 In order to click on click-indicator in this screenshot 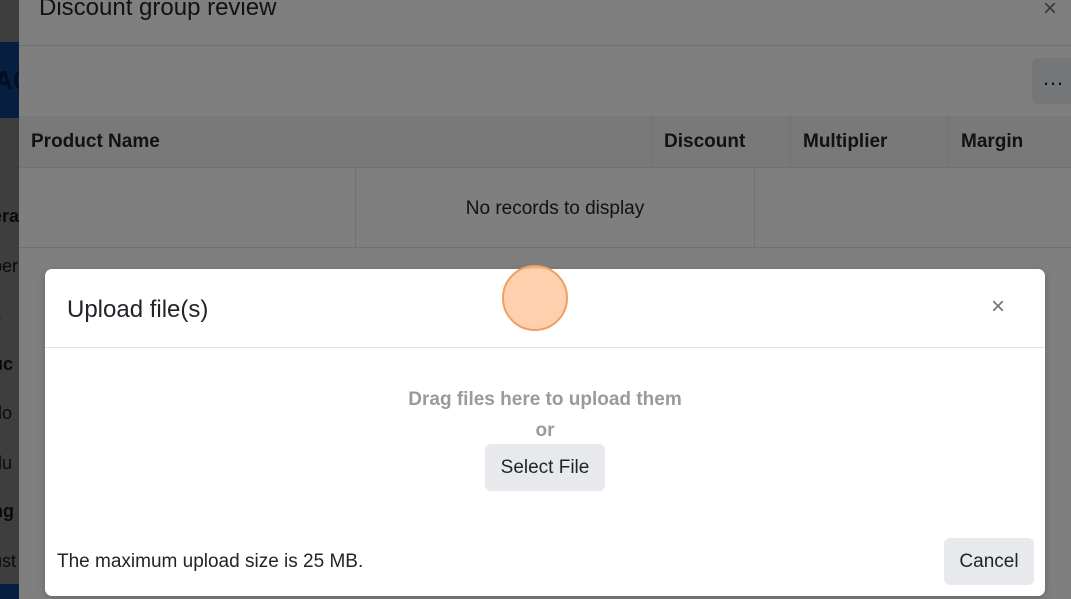, I will do `click(535, 298)`.